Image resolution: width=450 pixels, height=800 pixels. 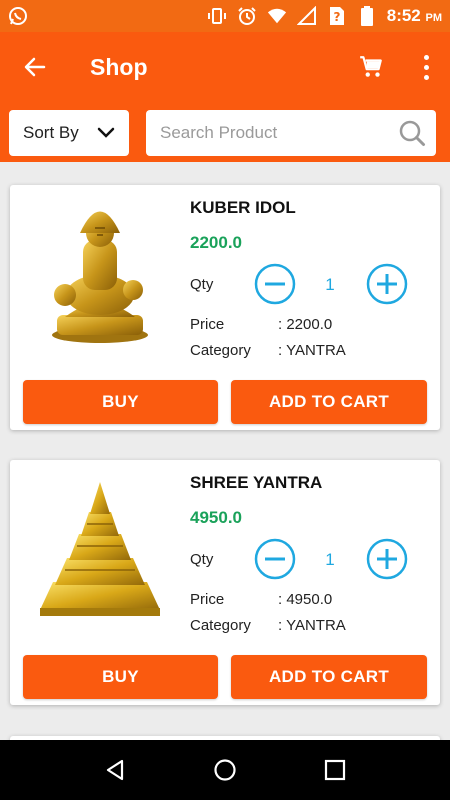 I want to click on filter-bar: Sort By, so click(x=225, y=132).